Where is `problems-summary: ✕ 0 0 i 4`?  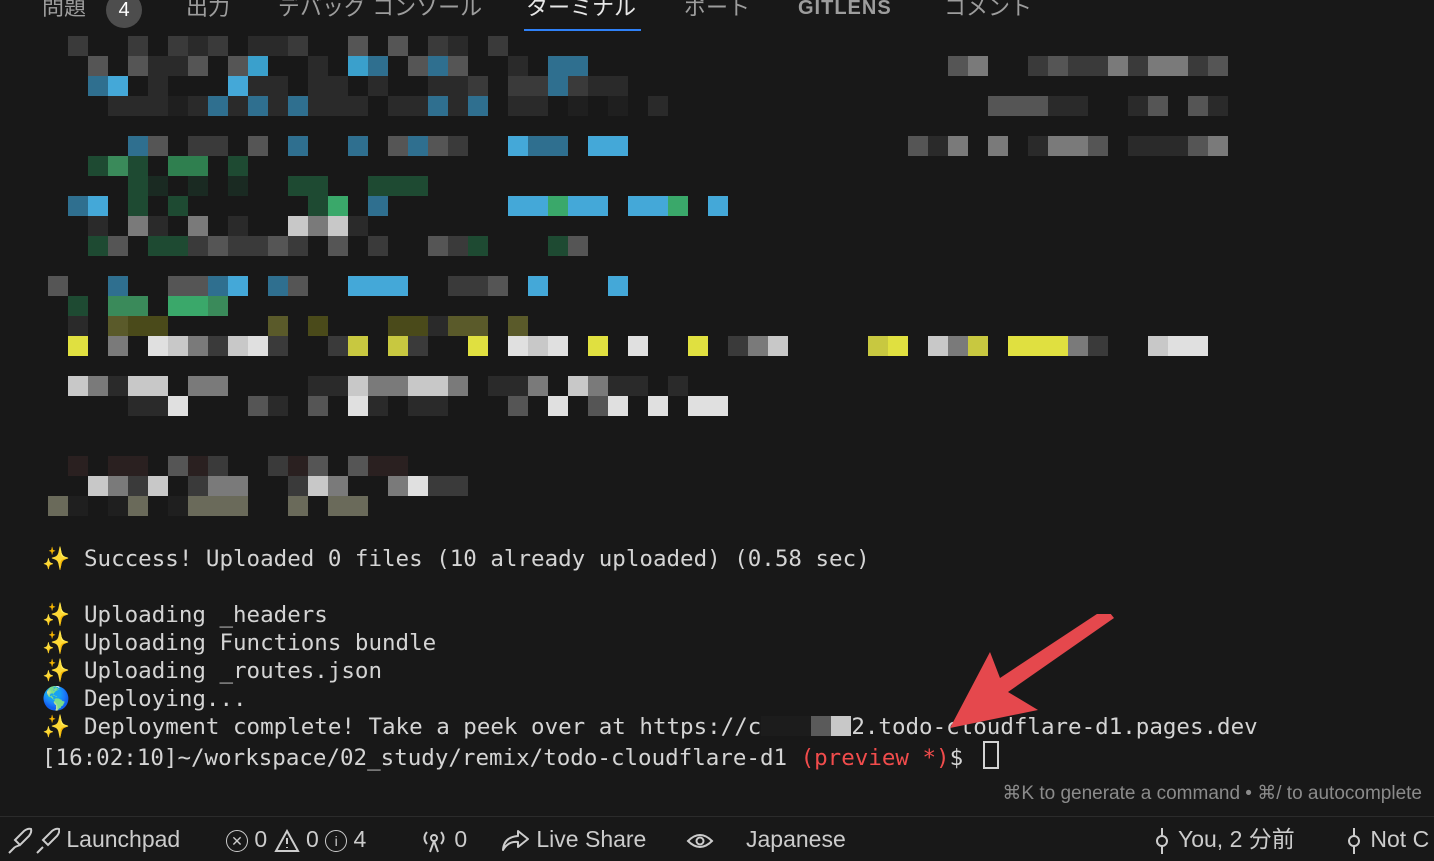
problems-summary: ✕ 0 0 i 4 is located at coordinates (296, 839).